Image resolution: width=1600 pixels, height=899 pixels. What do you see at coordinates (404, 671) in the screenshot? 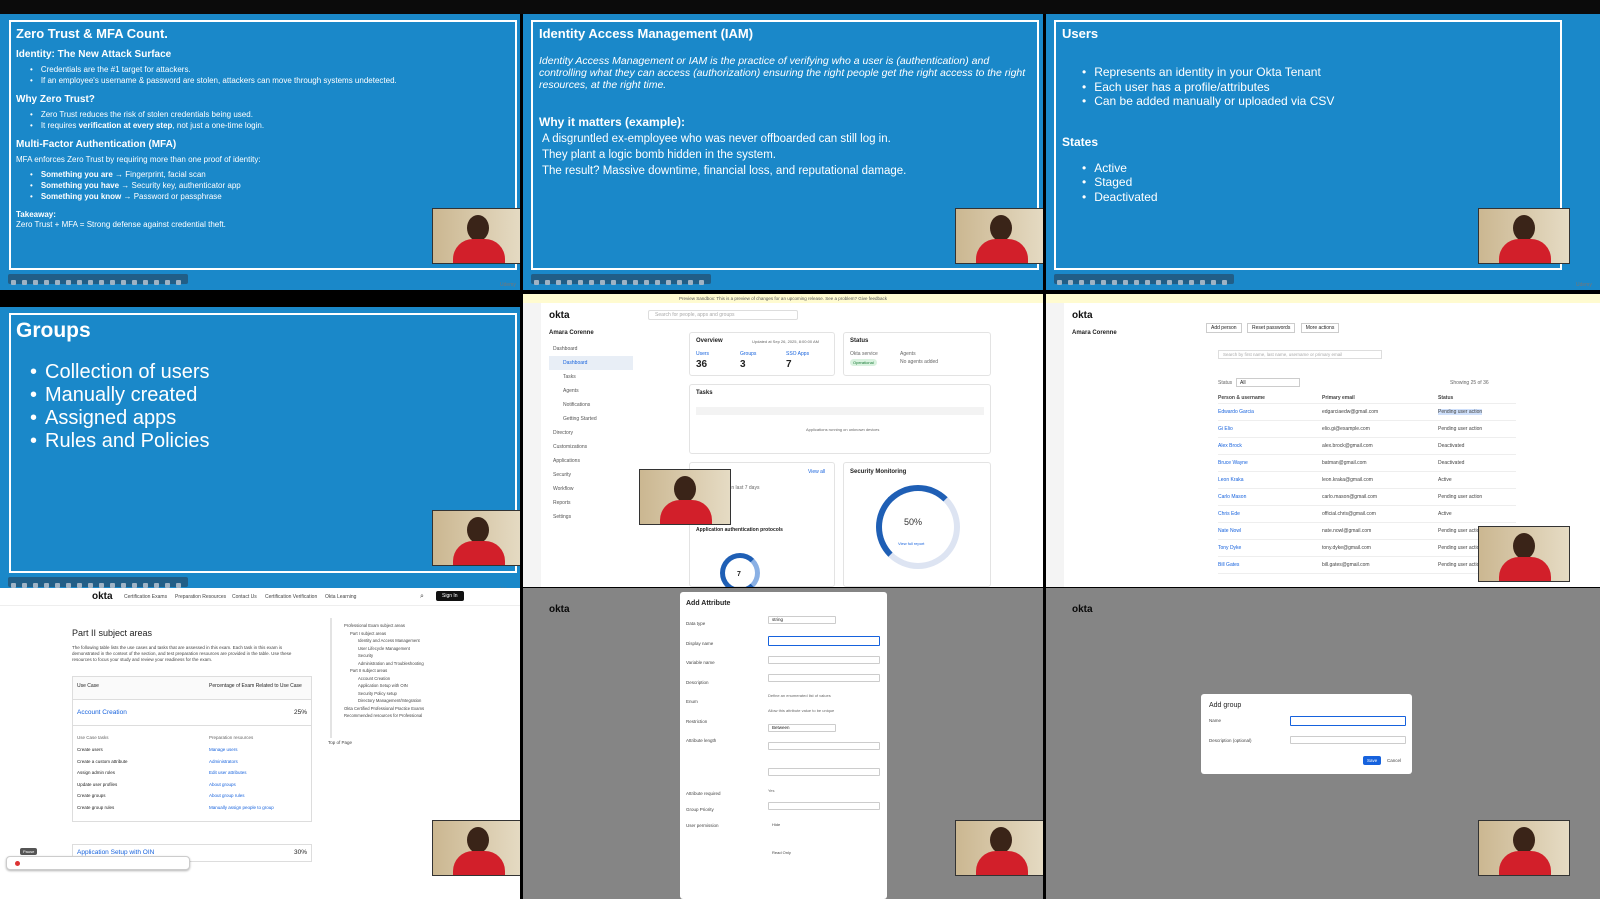
I see `toc-item: Part II subject areas` at bounding box center [404, 671].